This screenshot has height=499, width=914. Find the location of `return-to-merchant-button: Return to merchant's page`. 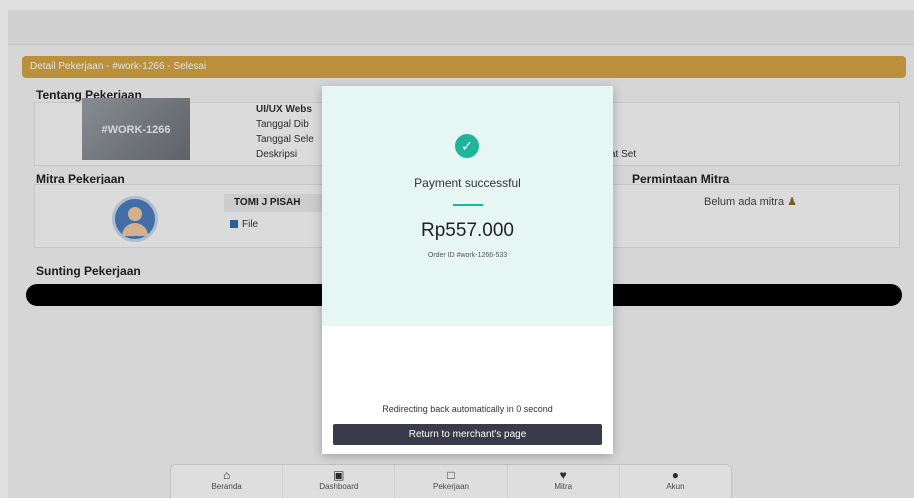

return-to-merchant-button: Return to merchant's page is located at coordinates (467, 434).